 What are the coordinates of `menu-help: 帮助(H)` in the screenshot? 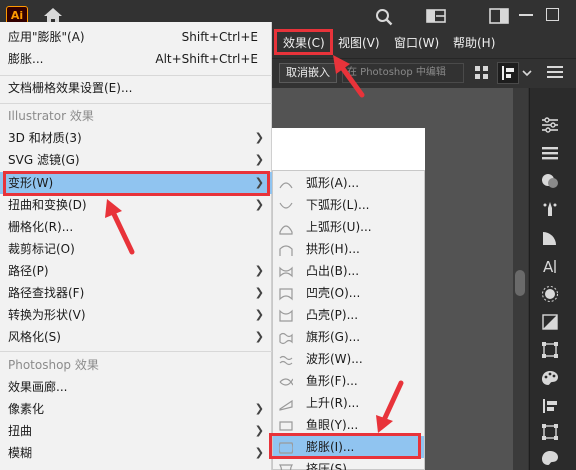 It's located at (474, 43).